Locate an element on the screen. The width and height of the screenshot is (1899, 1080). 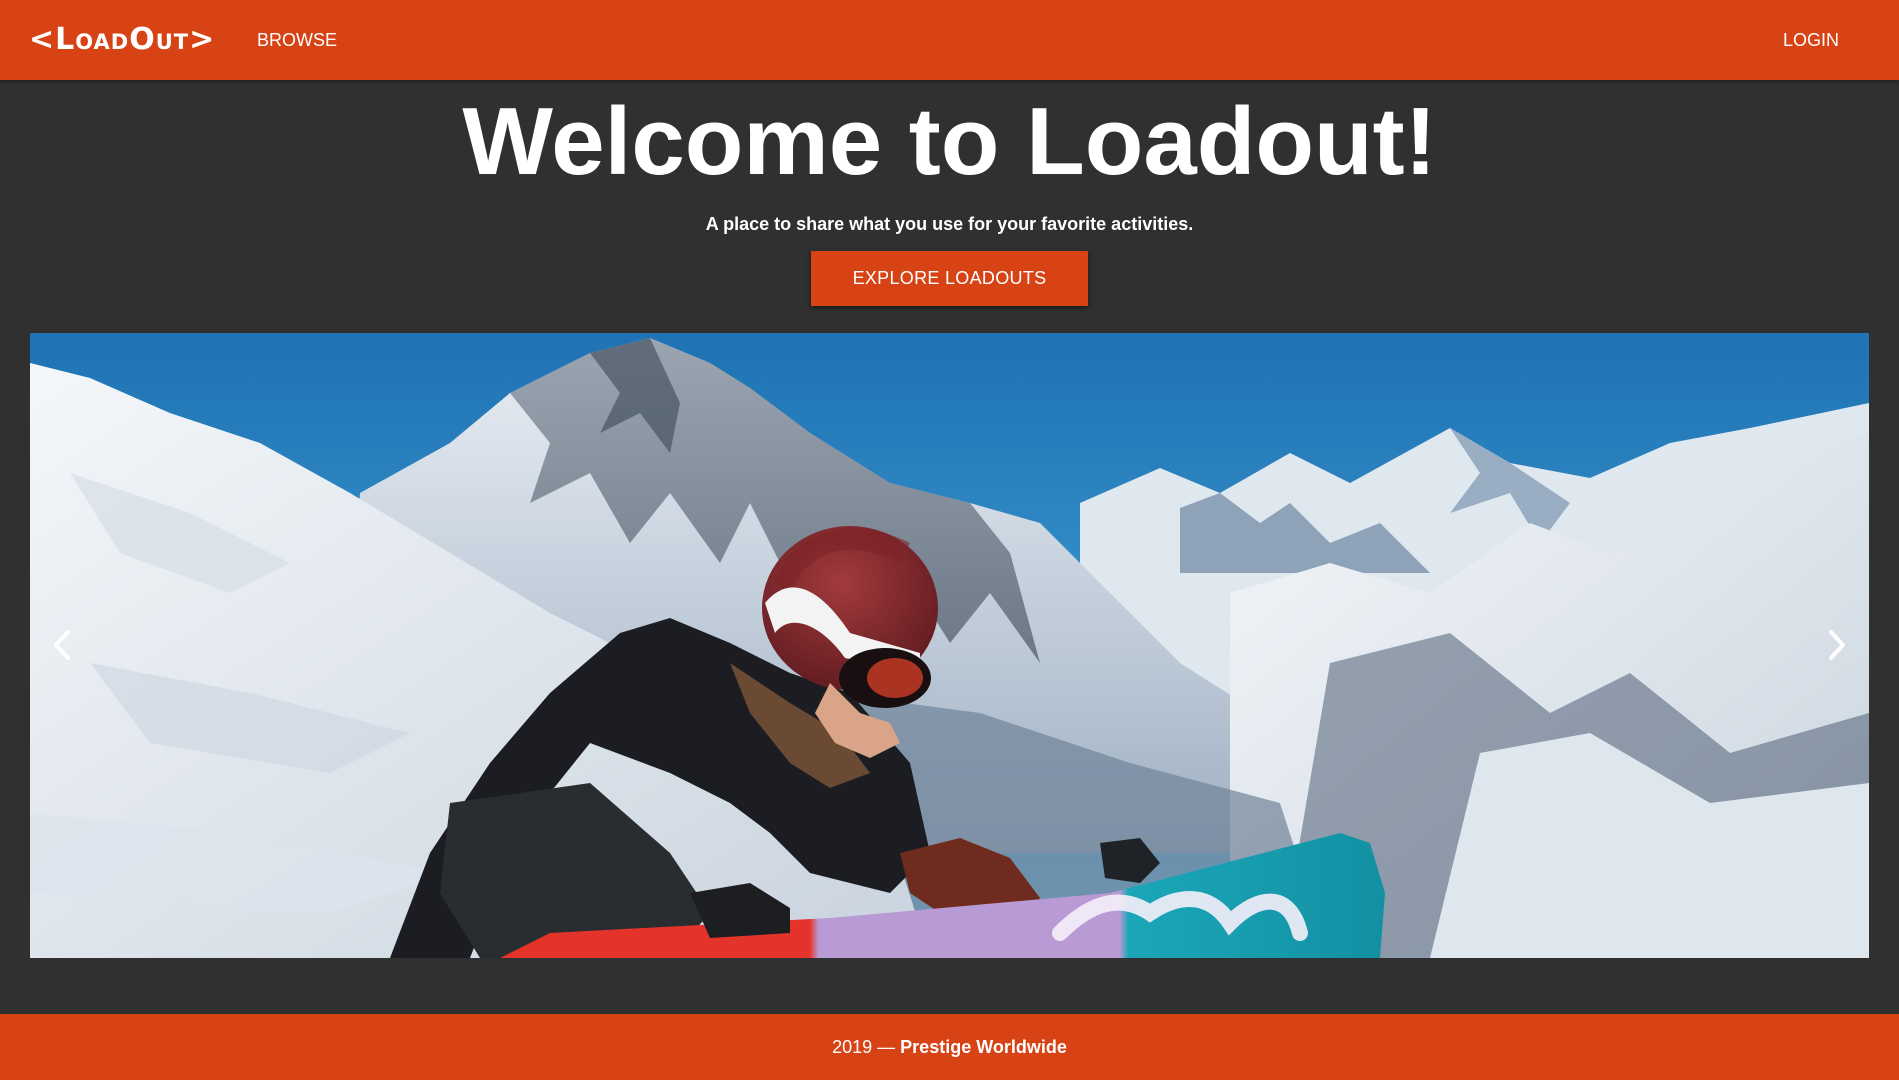
loadout-logo: < LoadOut > is located at coordinates (122, 39).